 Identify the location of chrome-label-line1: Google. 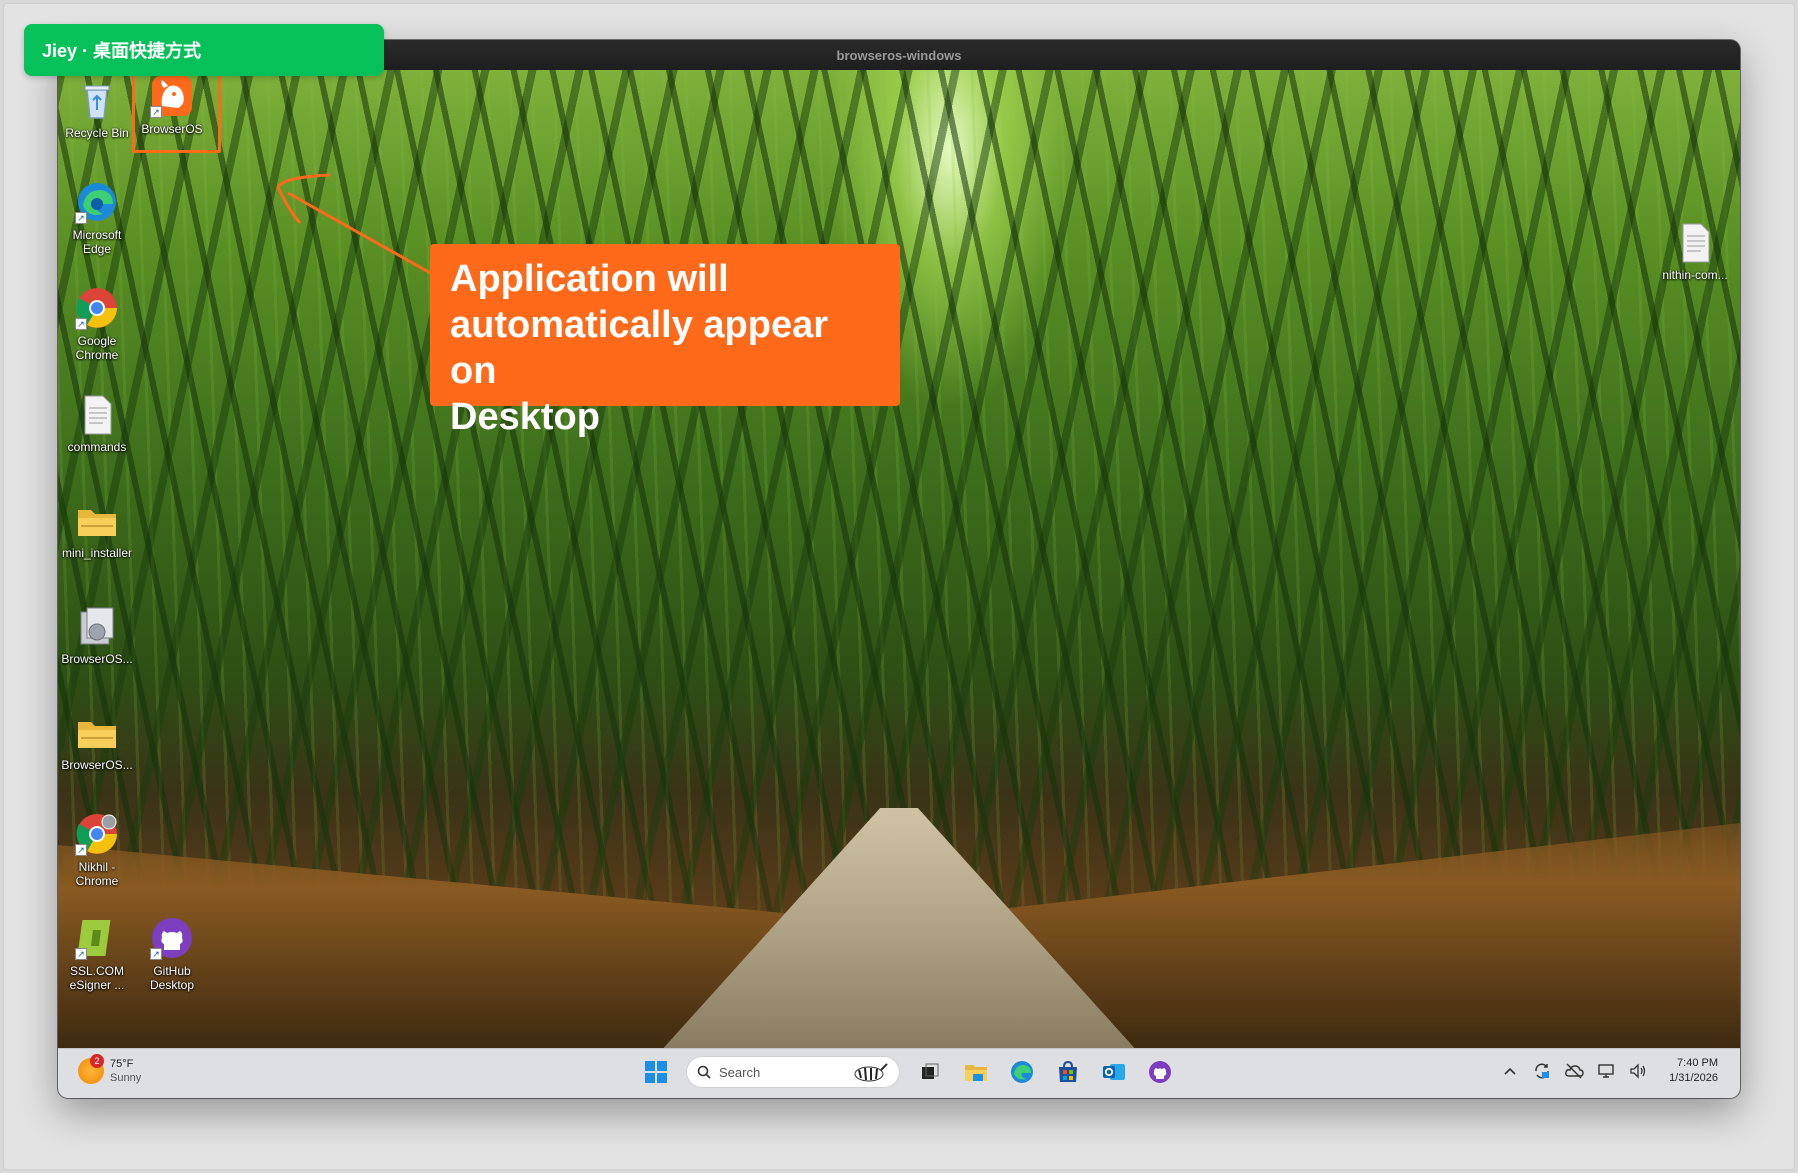
(97, 341).